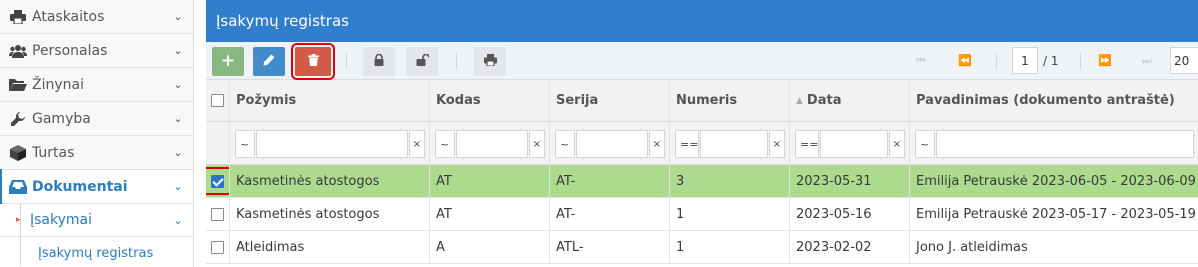  I want to click on sidebar-item-ataskaitos: Ataskaitos ⌄, so click(96, 17).